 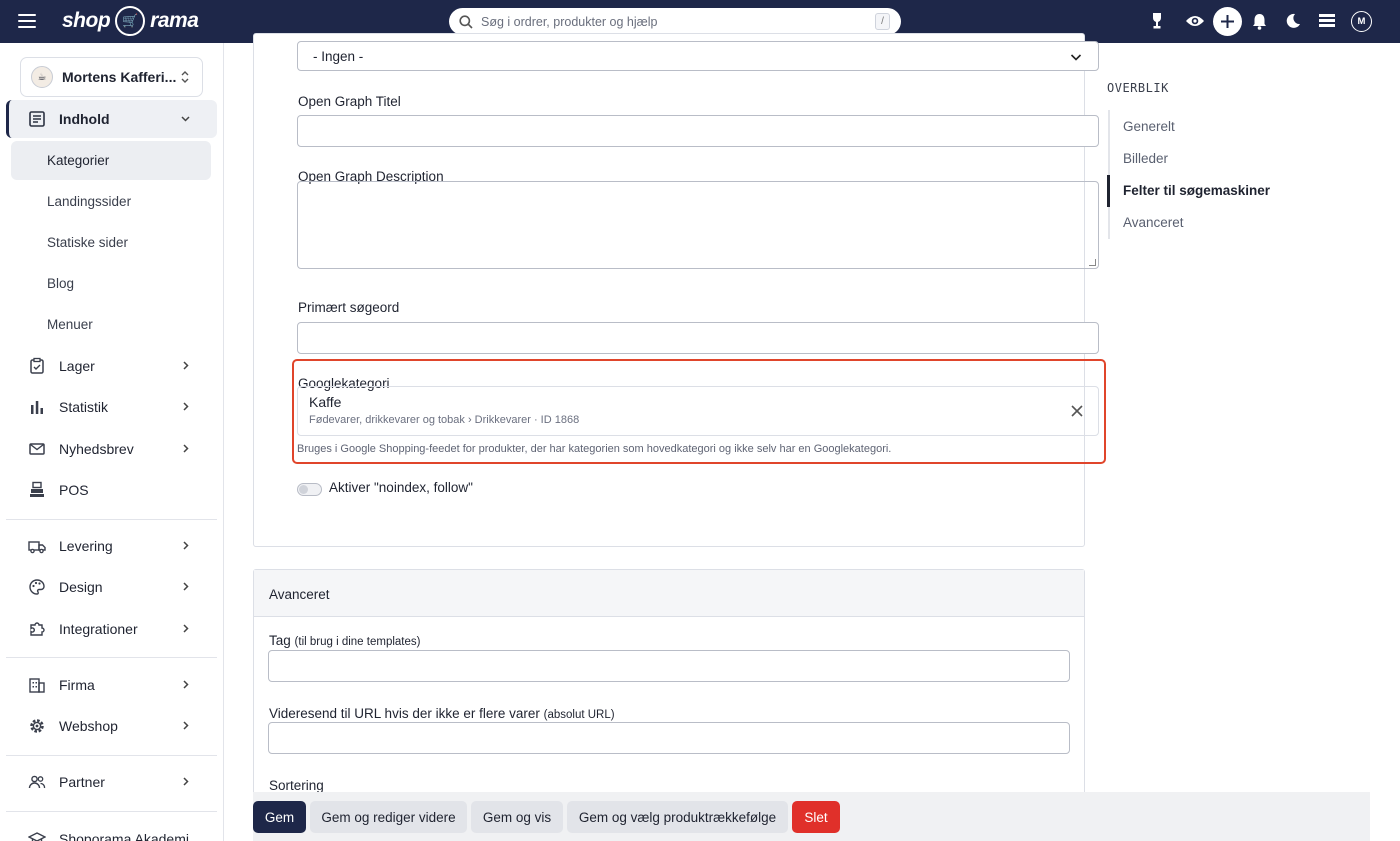 What do you see at coordinates (1138, 88) in the screenshot?
I see `overview-title: OVERBLIK` at bounding box center [1138, 88].